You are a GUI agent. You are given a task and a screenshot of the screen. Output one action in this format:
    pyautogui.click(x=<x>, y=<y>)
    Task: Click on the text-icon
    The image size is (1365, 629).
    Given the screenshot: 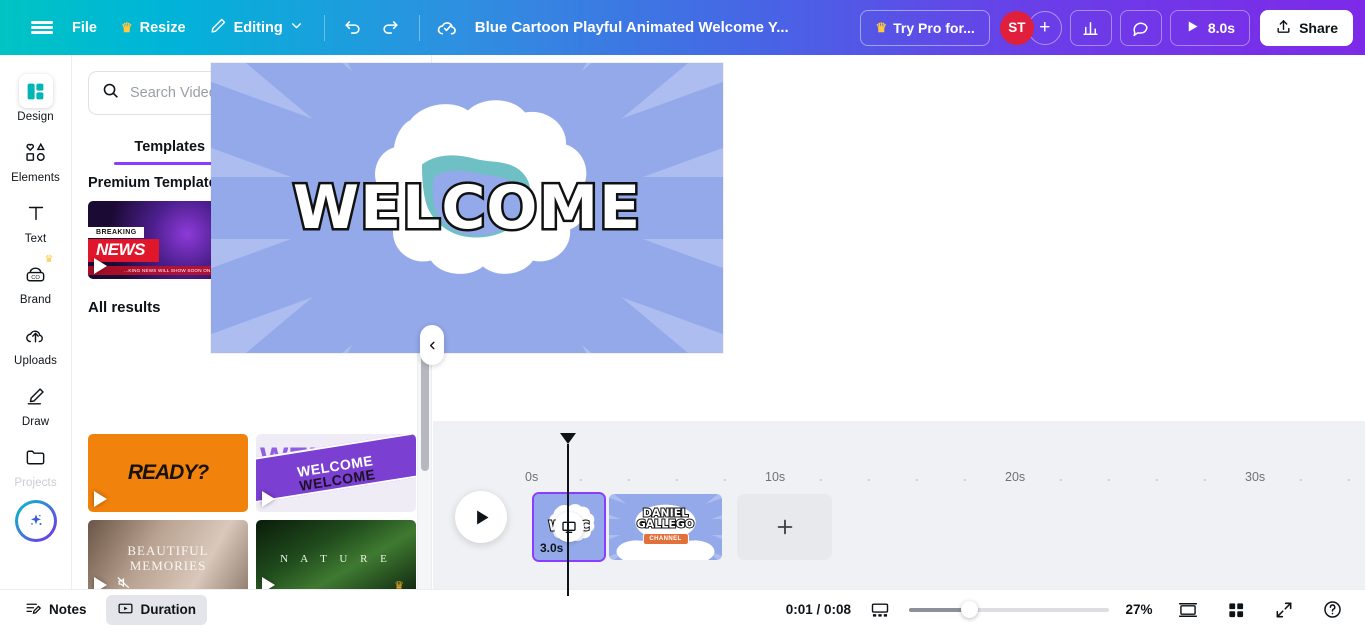 What is the action you would take?
    pyautogui.click(x=36, y=213)
    